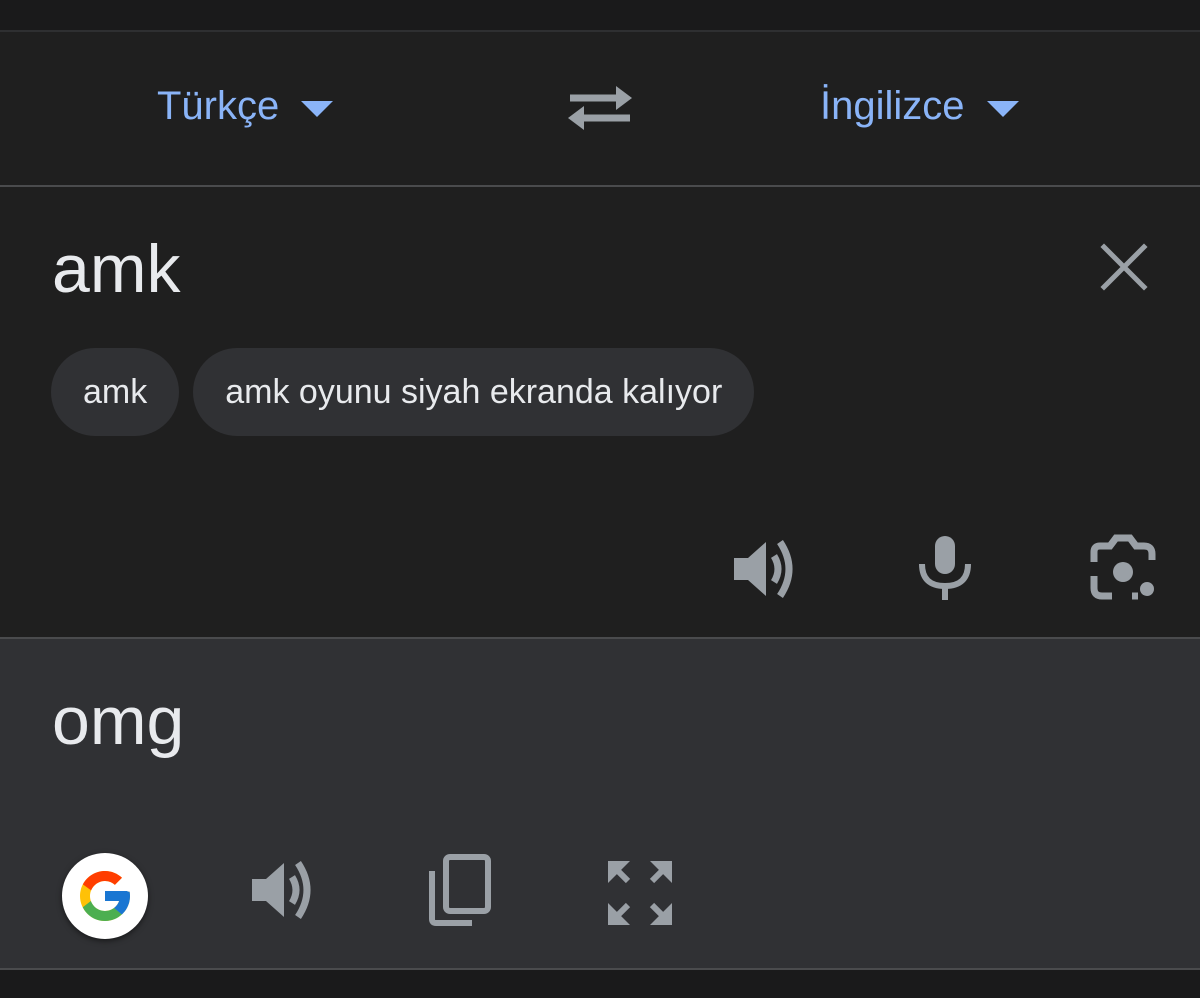 The image size is (1200, 998). I want to click on close-icon, so click(1124, 267).